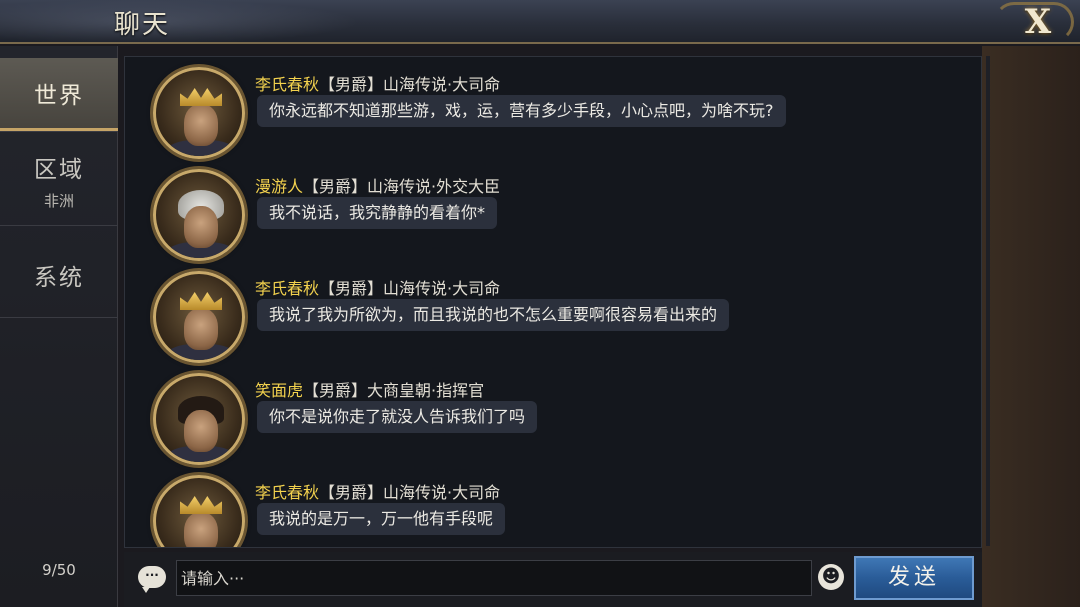 This screenshot has height=607, width=1080. Describe the element at coordinates (381, 519) in the screenshot. I see `message-bubble: 我说的是万一，万一他有手段呢` at that location.